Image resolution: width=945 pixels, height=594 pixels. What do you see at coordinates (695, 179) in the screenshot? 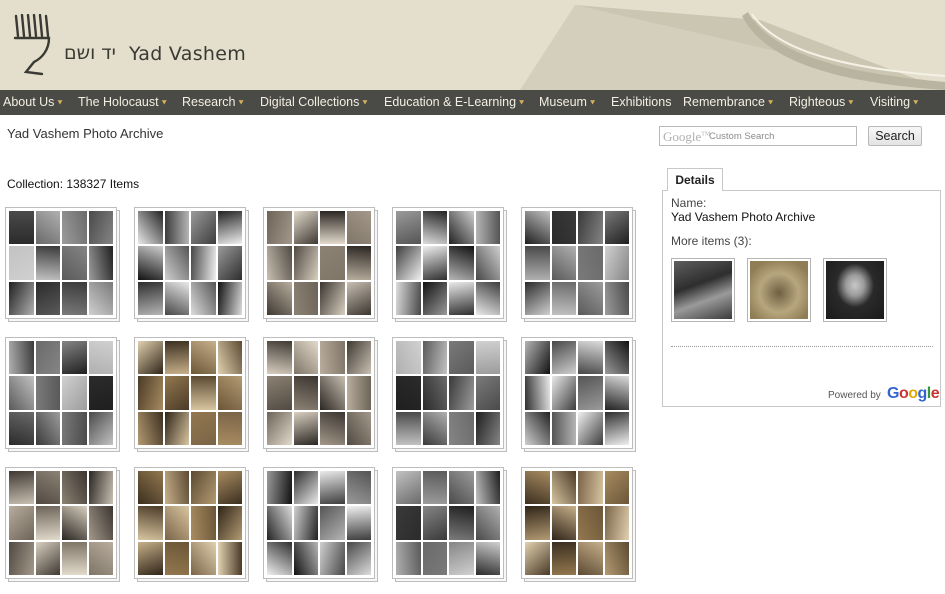
I see `tab-details: Details` at bounding box center [695, 179].